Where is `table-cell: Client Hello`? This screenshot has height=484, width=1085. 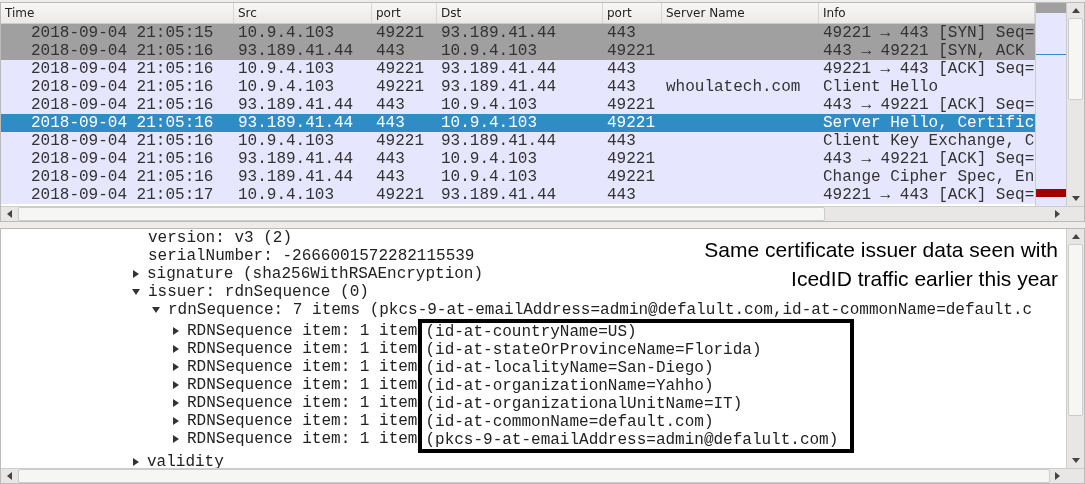 table-cell: Client Hello is located at coordinates (881, 87).